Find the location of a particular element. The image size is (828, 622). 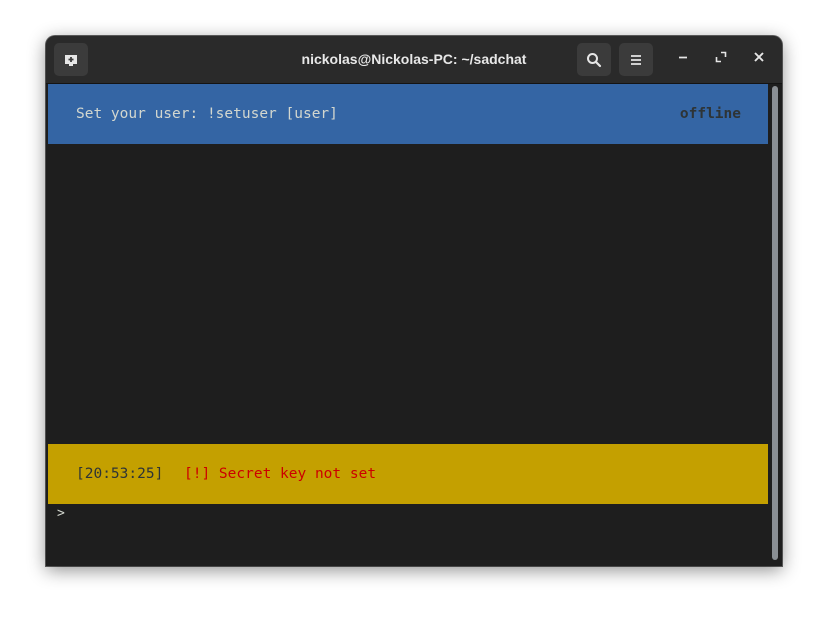

menu-button is located at coordinates (636, 59).